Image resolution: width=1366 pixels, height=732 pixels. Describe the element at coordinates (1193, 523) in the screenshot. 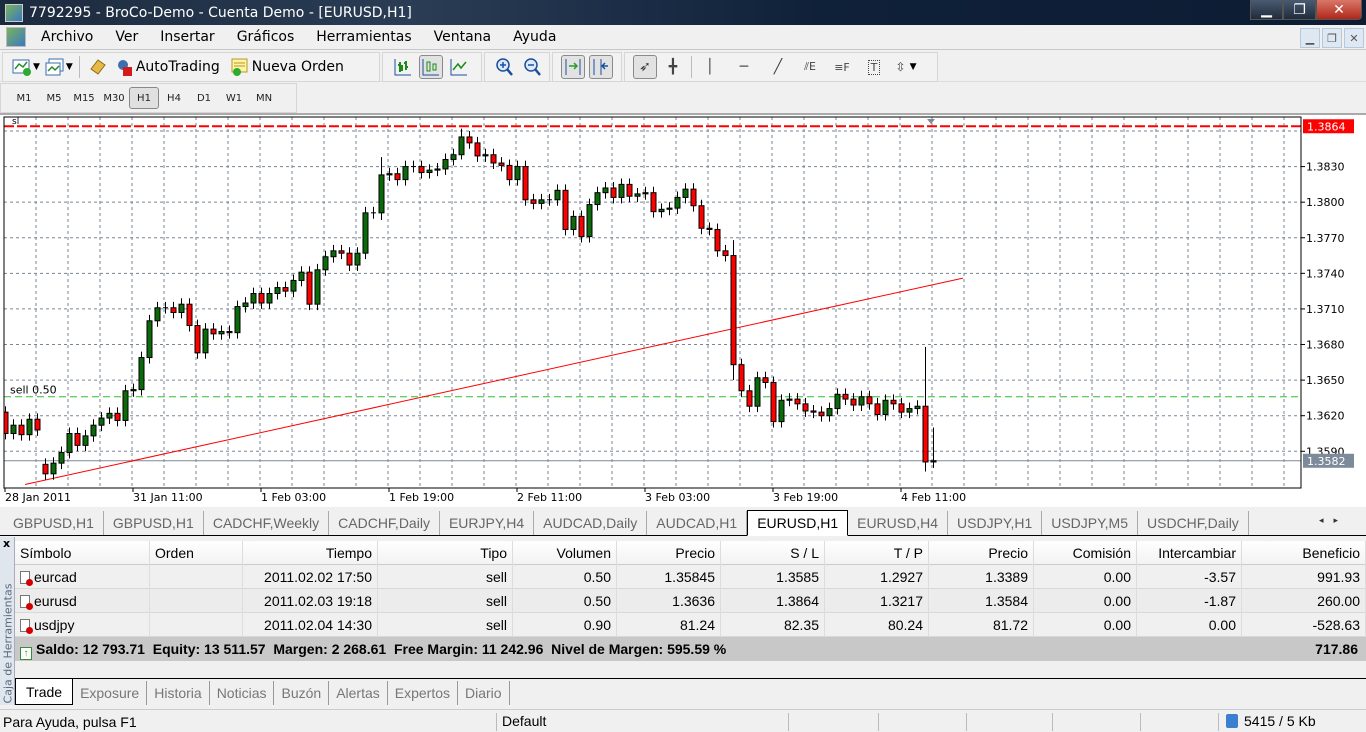

I see `chart-tab: USDCHF,Daily` at that location.